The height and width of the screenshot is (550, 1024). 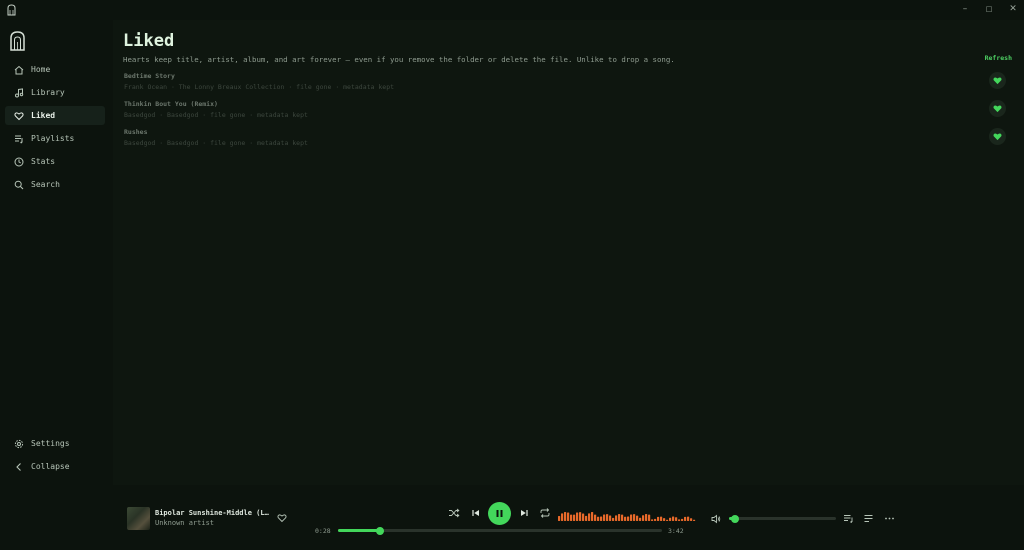 I want to click on sidebar-item-playlists: Playlists, so click(x=55, y=138).